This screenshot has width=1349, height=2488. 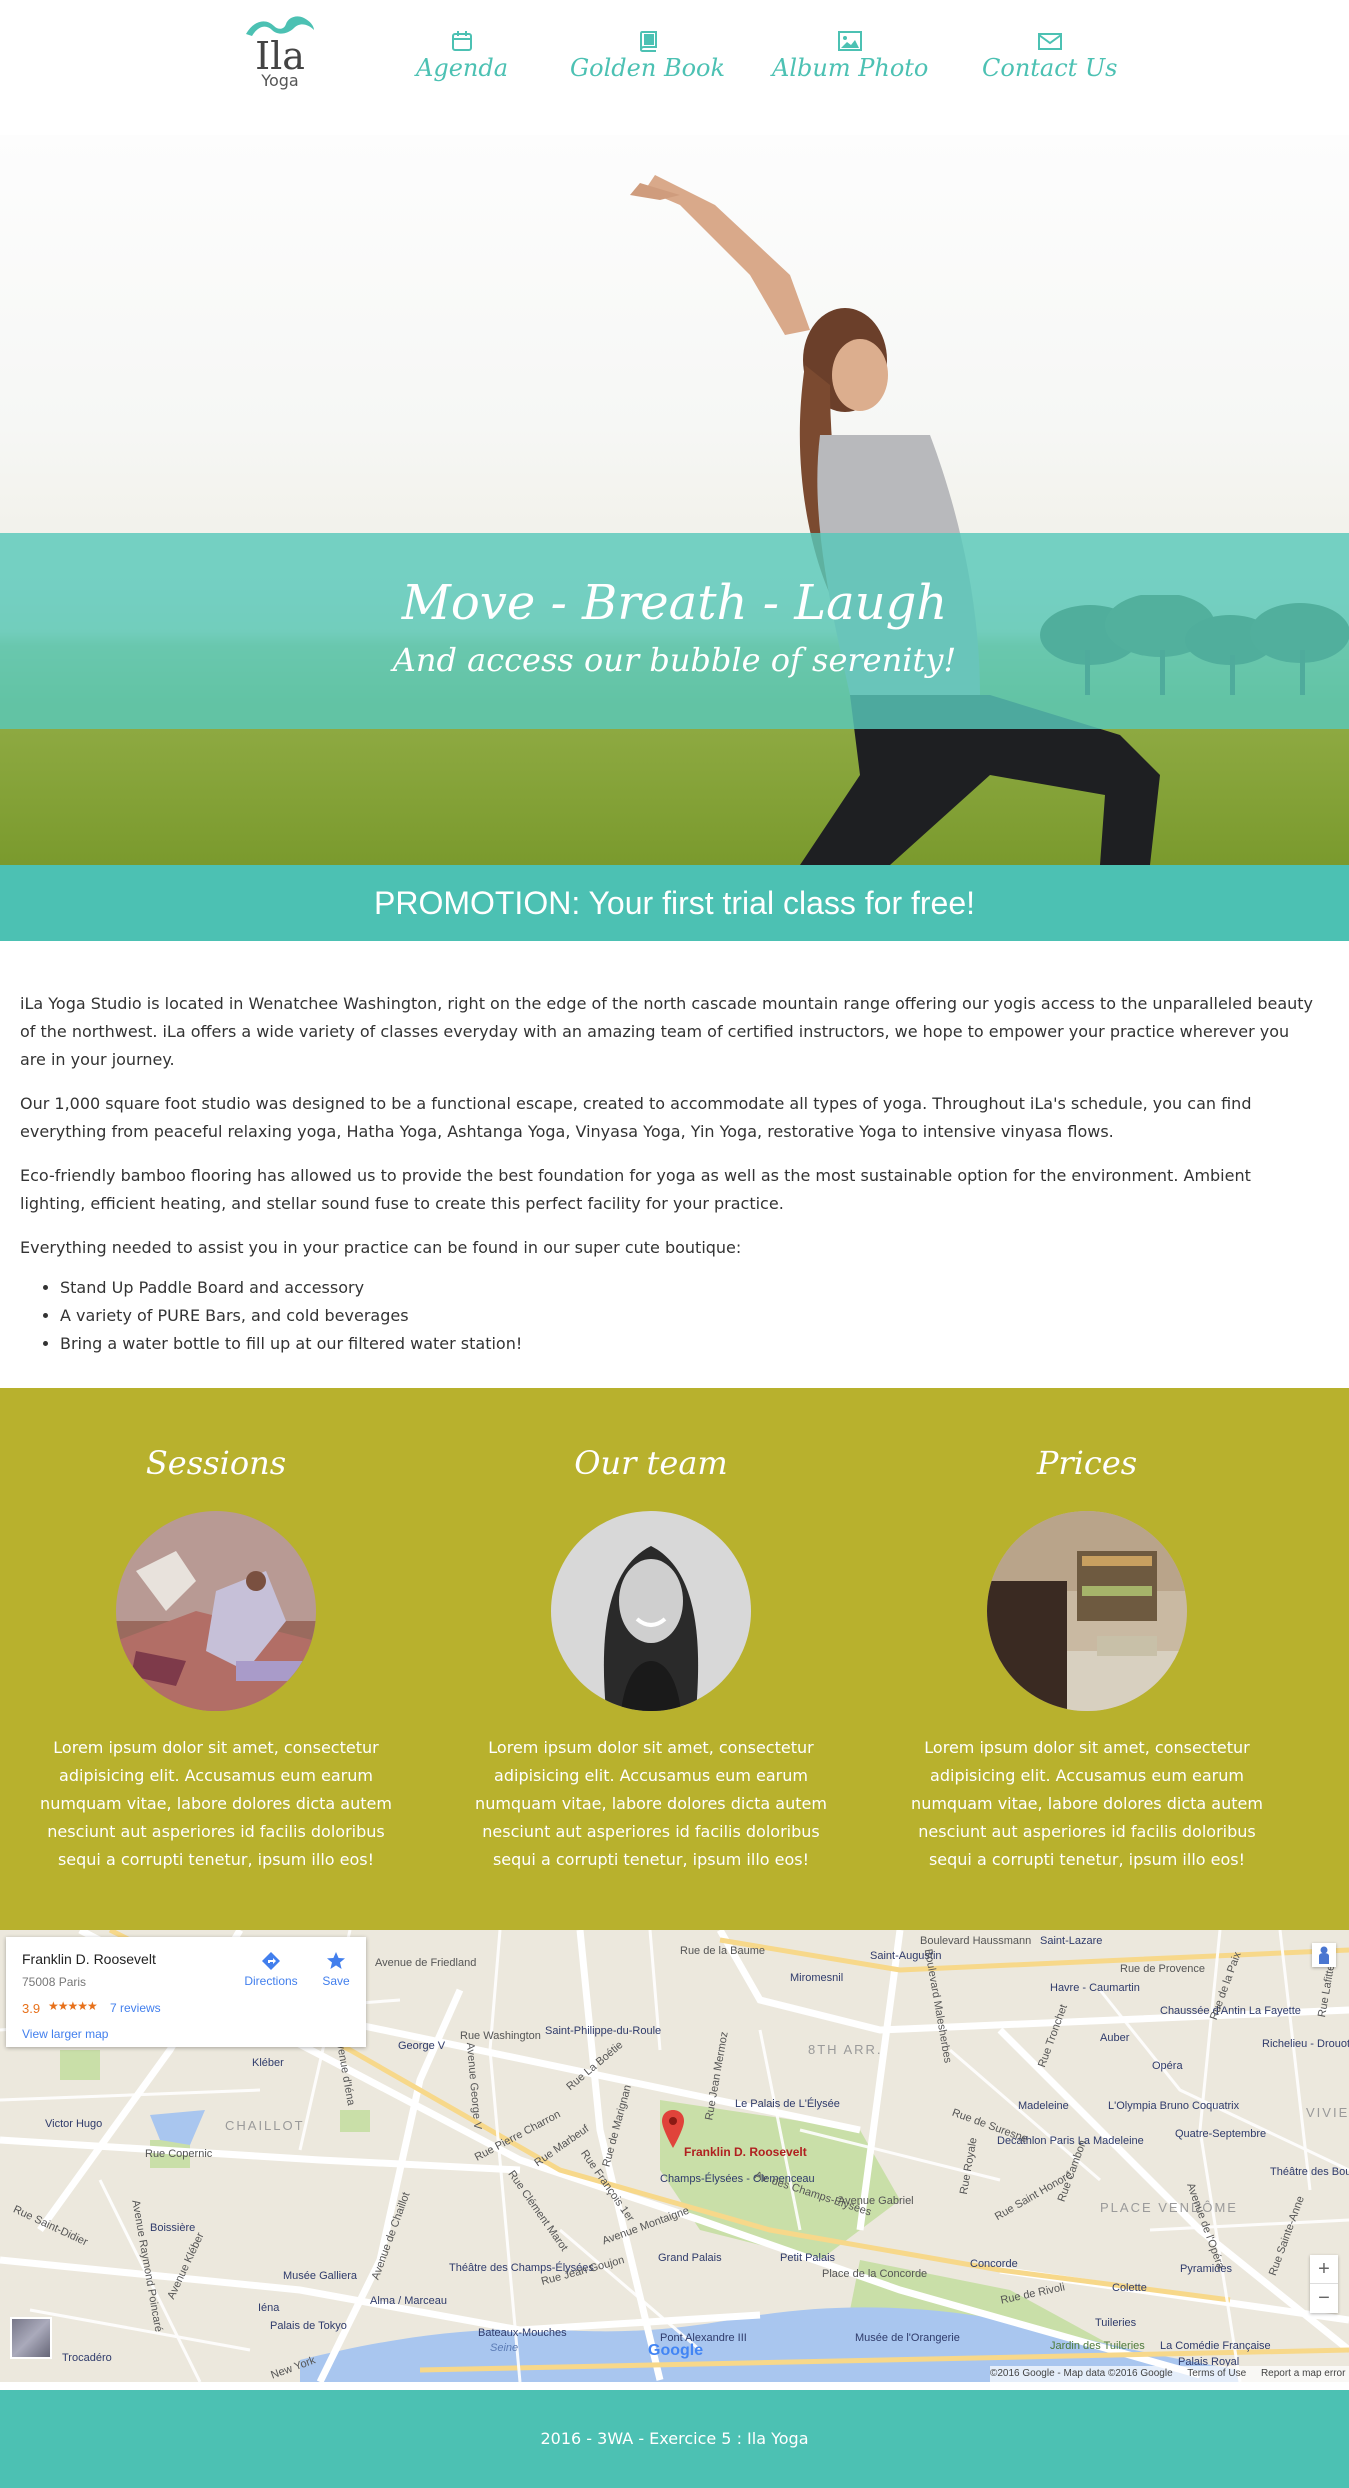 What do you see at coordinates (674, 660) in the screenshot?
I see `hero-subtitle: And access our bubble of serenity!` at bounding box center [674, 660].